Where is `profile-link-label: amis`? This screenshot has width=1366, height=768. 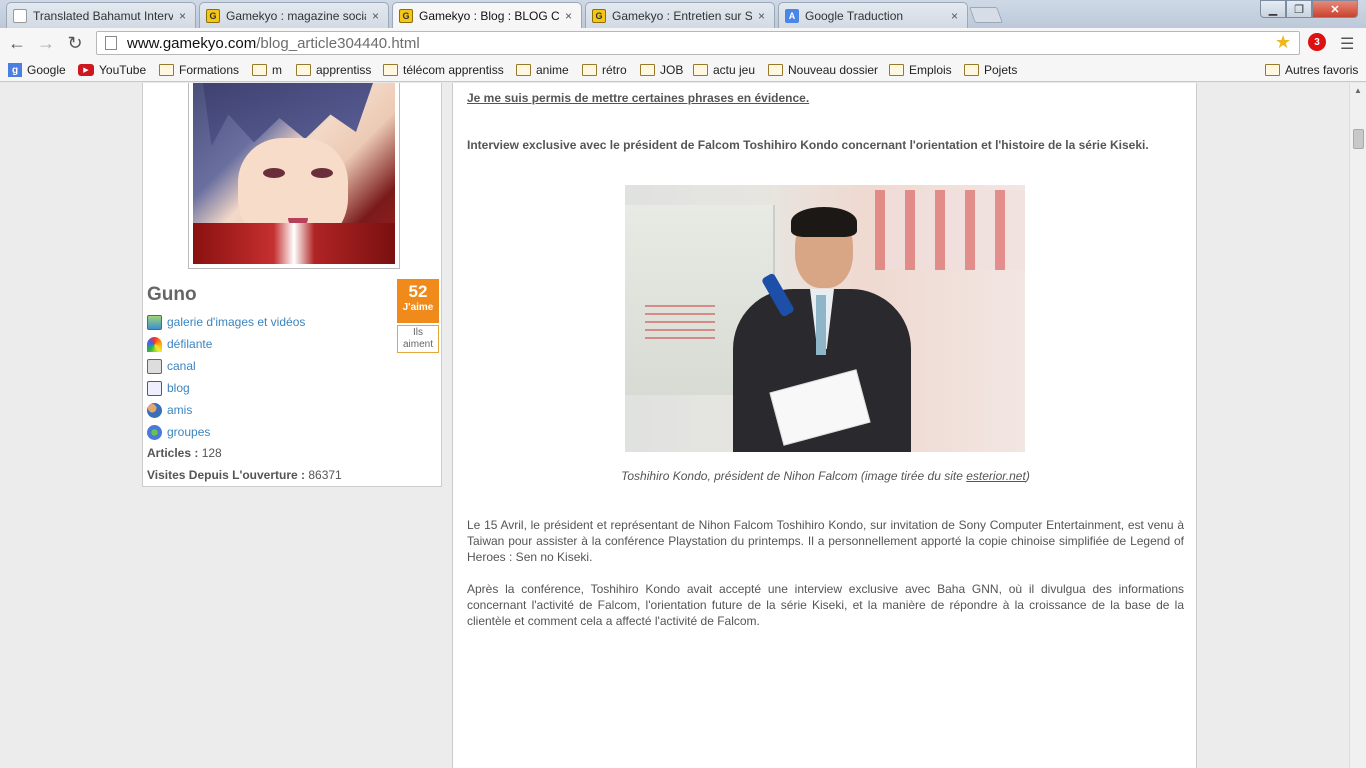
profile-link-label: amis is located at coordinates (179, 410).